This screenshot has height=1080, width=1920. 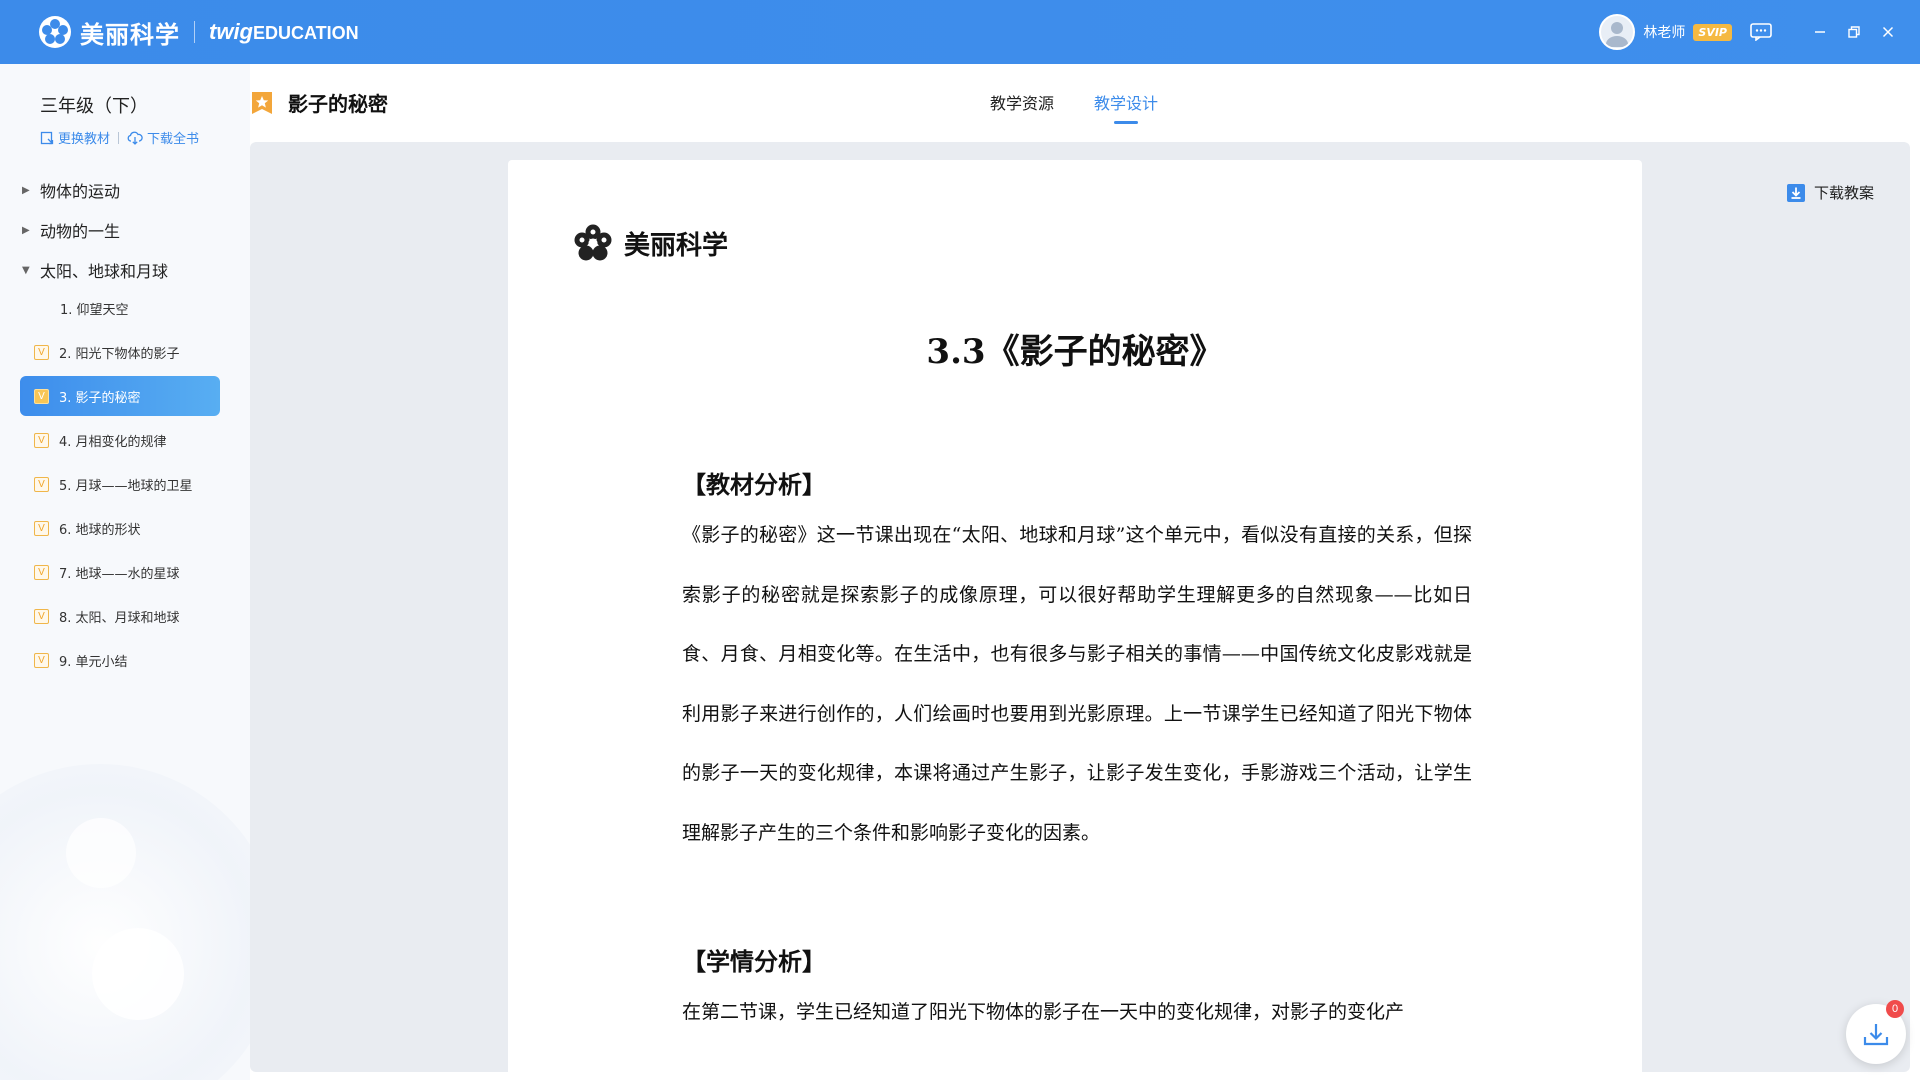 I want to click on close-button, so click(x=1888, y=32).